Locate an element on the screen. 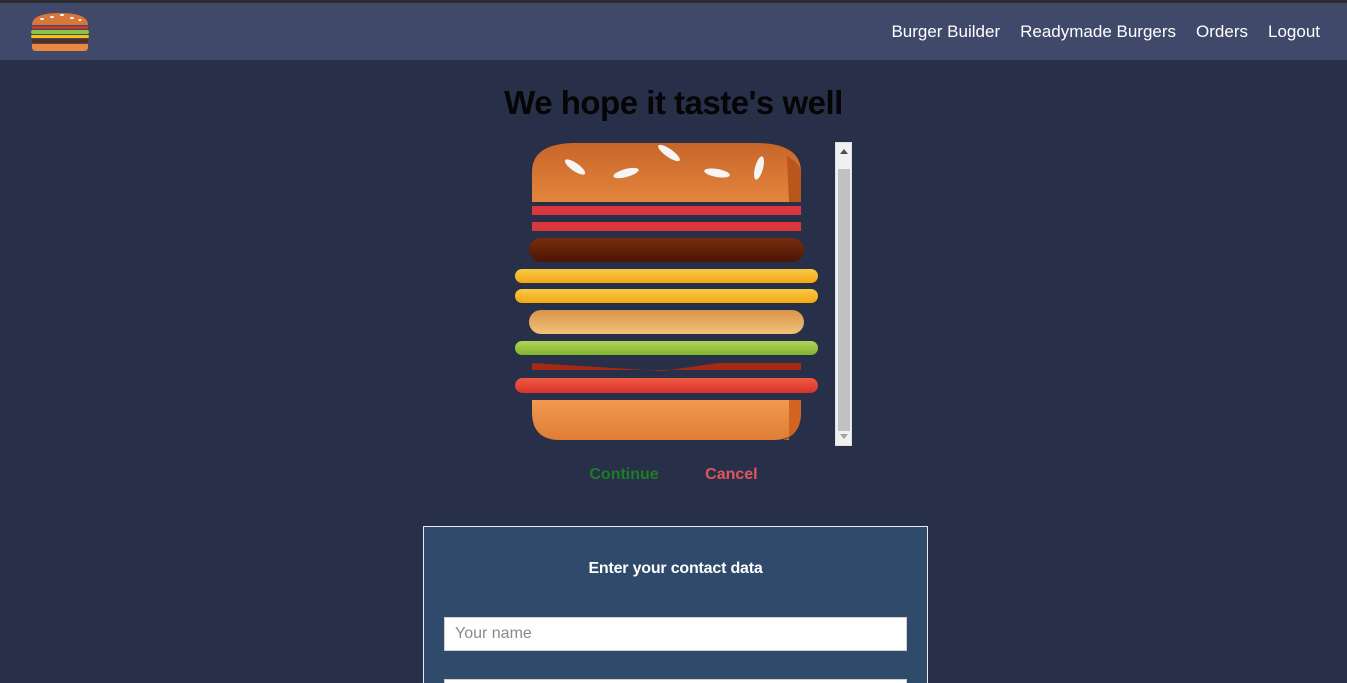 This screenshot has width=1347, height=683. nav-link-readymade-burgers: Readymade Burgers is located at coordinates (1098, 32).